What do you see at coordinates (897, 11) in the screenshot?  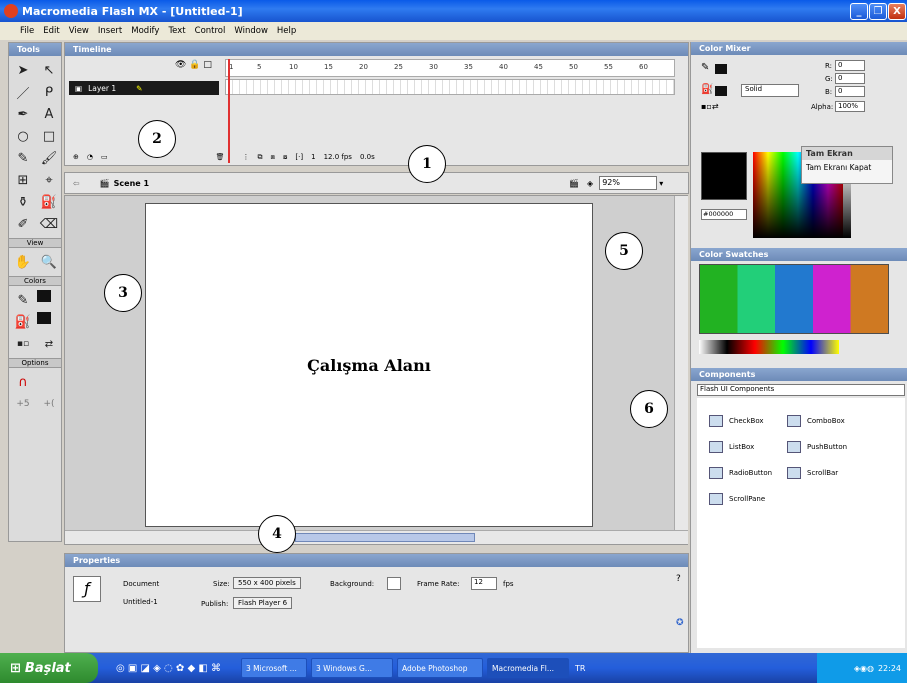 I see `close-button: X` at bounding box center [897, 11].